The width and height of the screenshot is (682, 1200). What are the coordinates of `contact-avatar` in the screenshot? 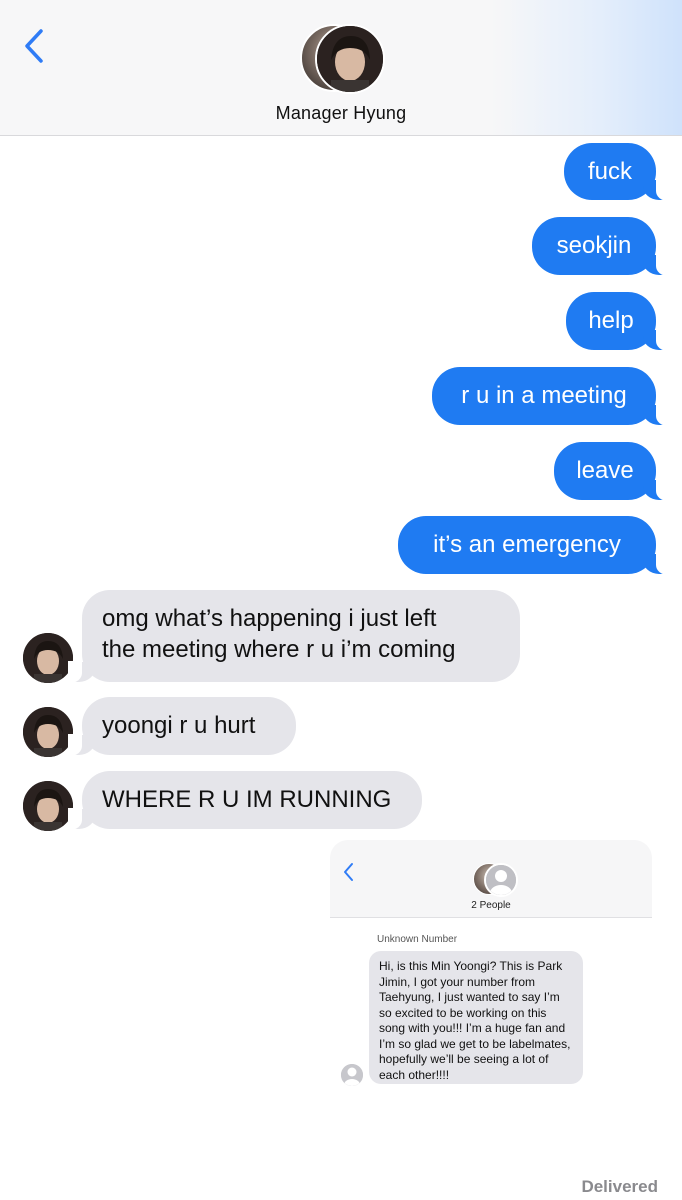 It's located at (342, 59).